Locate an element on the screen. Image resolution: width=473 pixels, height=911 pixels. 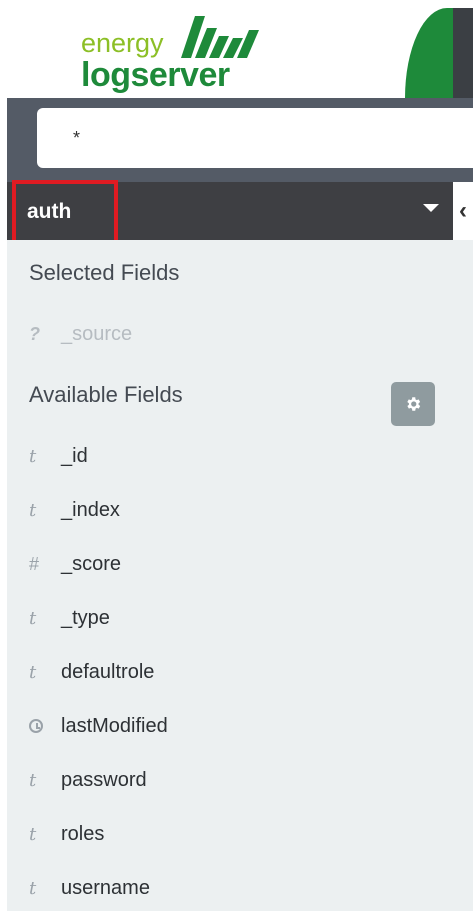
field-name: password is located at coordinates (104, 779).